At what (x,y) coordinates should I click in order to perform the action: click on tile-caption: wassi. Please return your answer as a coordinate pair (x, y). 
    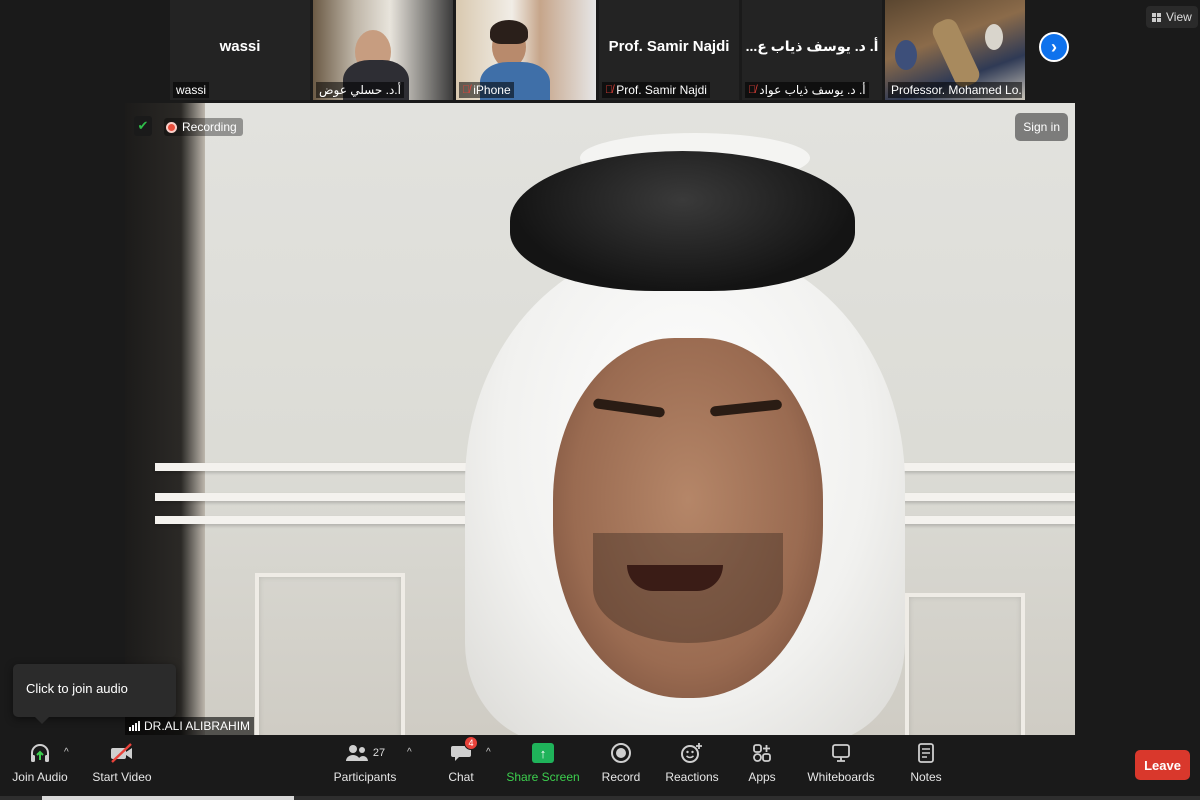
    Looking at the image, I should click on (191, 90).